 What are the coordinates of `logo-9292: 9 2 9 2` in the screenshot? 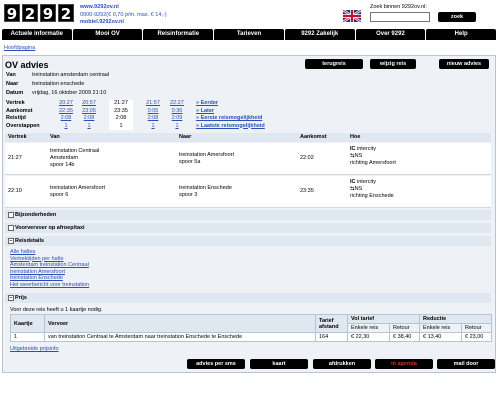 It's located at (39, 13).